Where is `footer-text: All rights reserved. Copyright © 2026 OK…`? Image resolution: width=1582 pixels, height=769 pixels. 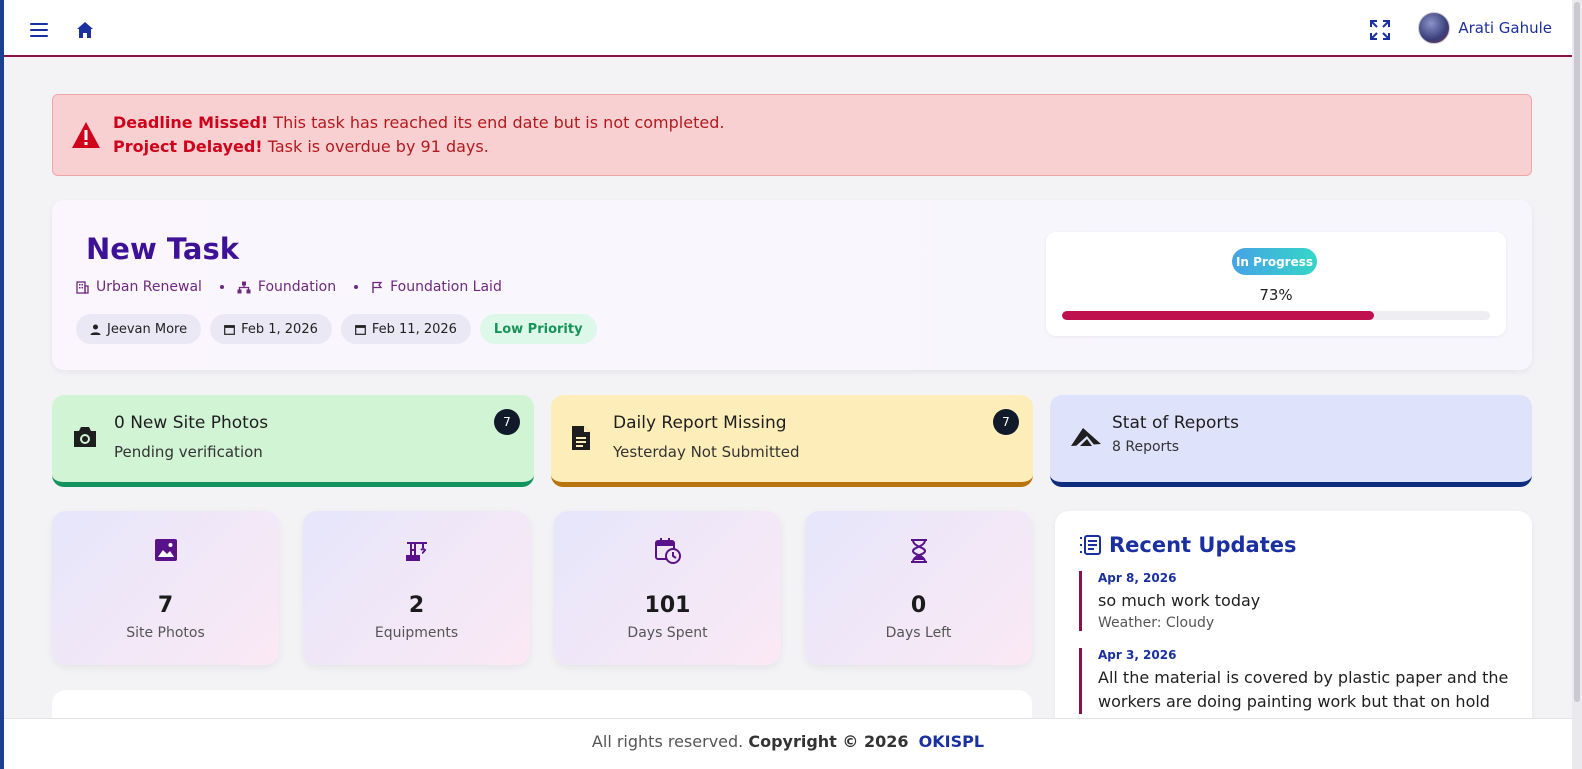
footer-text: All rights reserved. Copyright © 2026 OK… is located at coordinates (788, 741).